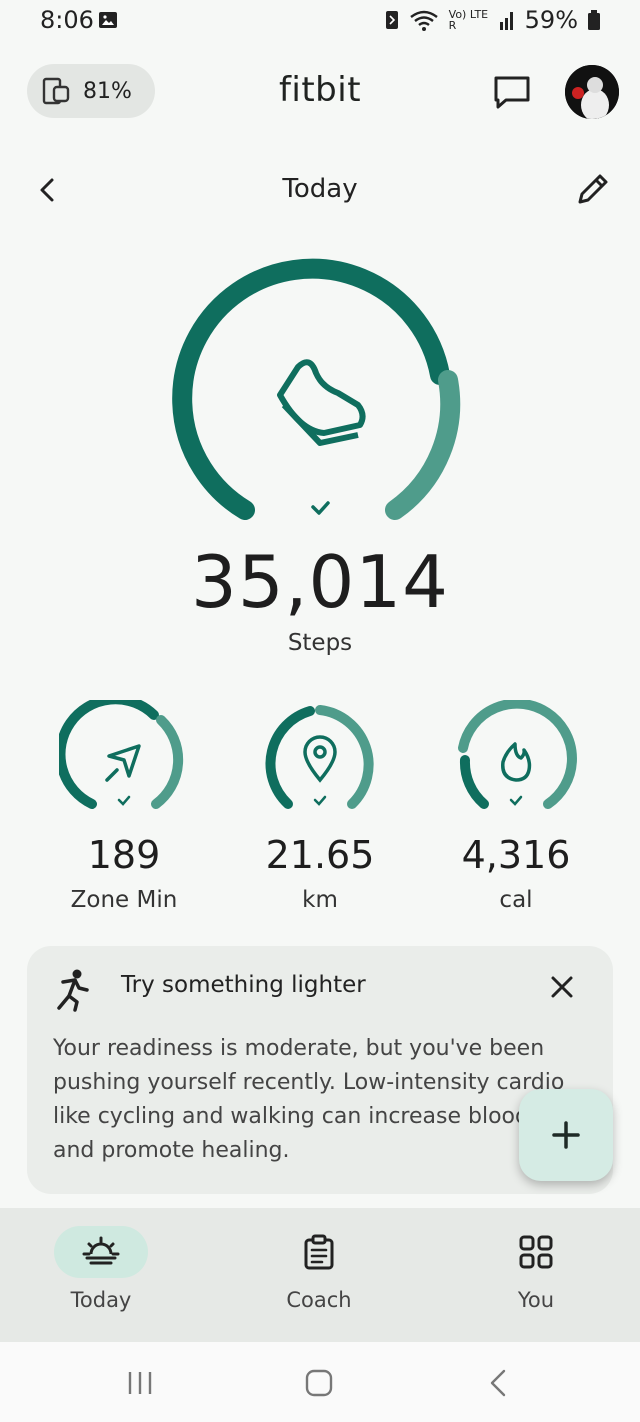 The height and width of the screenshot is (1422, 640). Describe the element at coordinates (321, 402) in the screenshot. I see `shoe-icon` at that location.